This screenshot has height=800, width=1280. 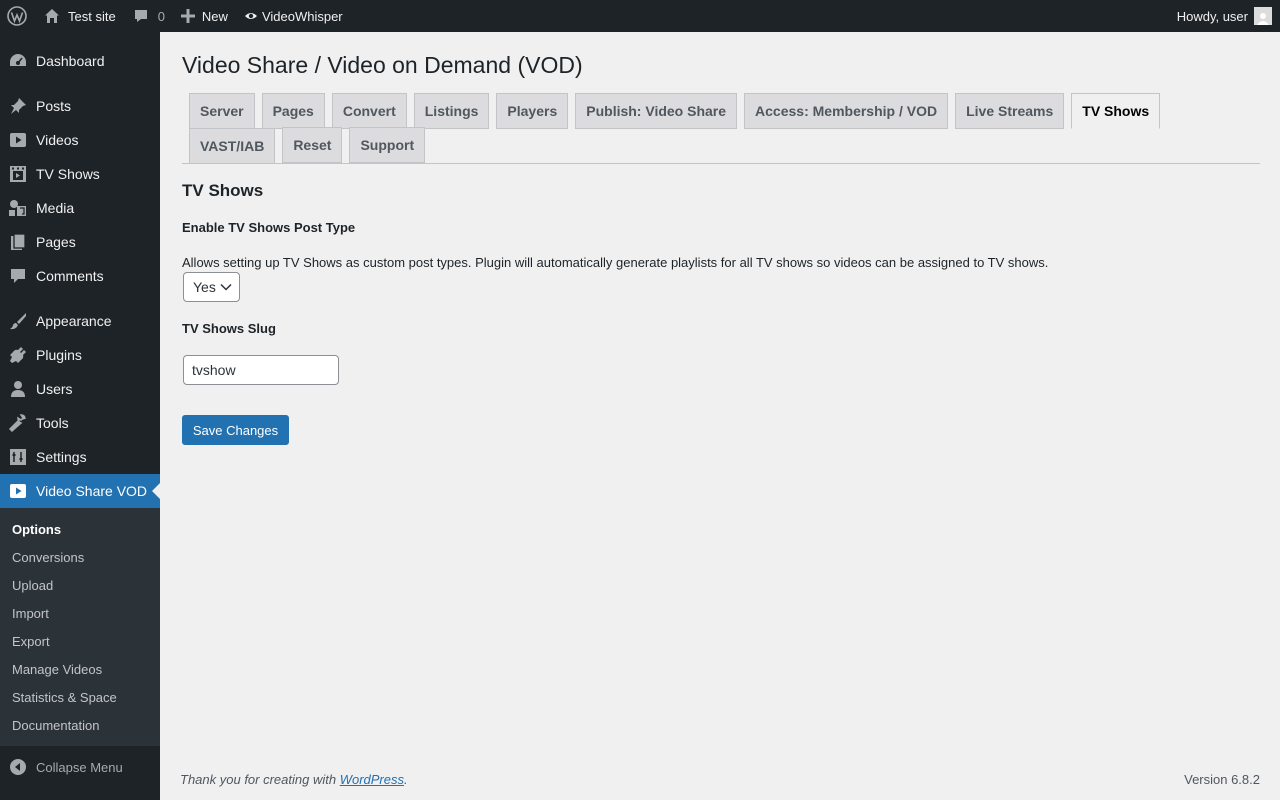 I want to click on wordpress-logo-icon, so click(x=17, y=16).